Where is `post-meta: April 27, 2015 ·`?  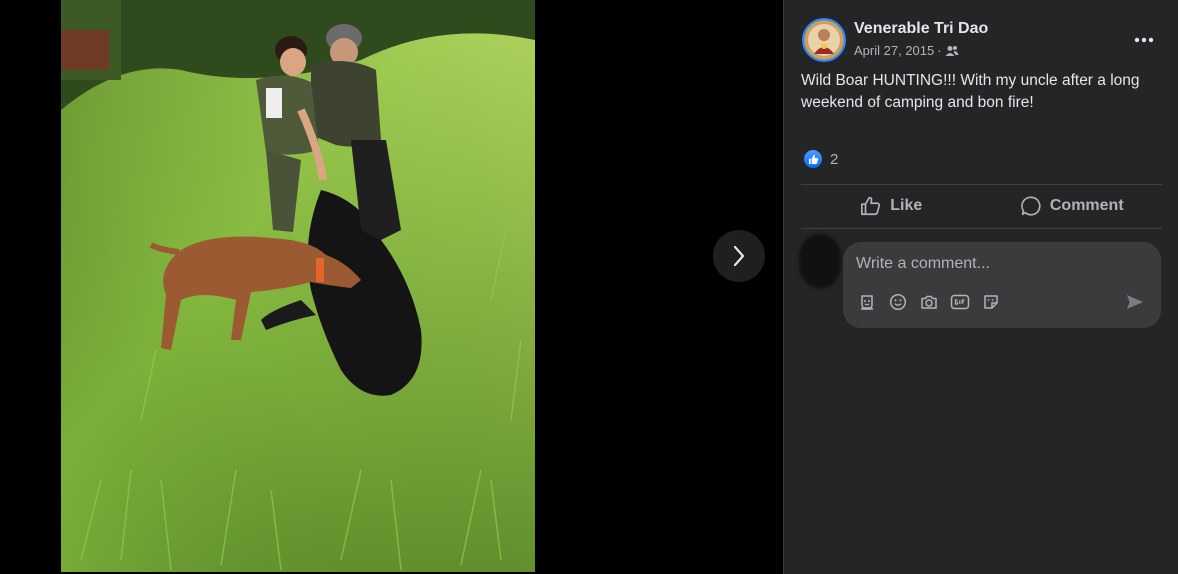
post-meta: April 27, 2015 · is located at coordinates (906, 50).